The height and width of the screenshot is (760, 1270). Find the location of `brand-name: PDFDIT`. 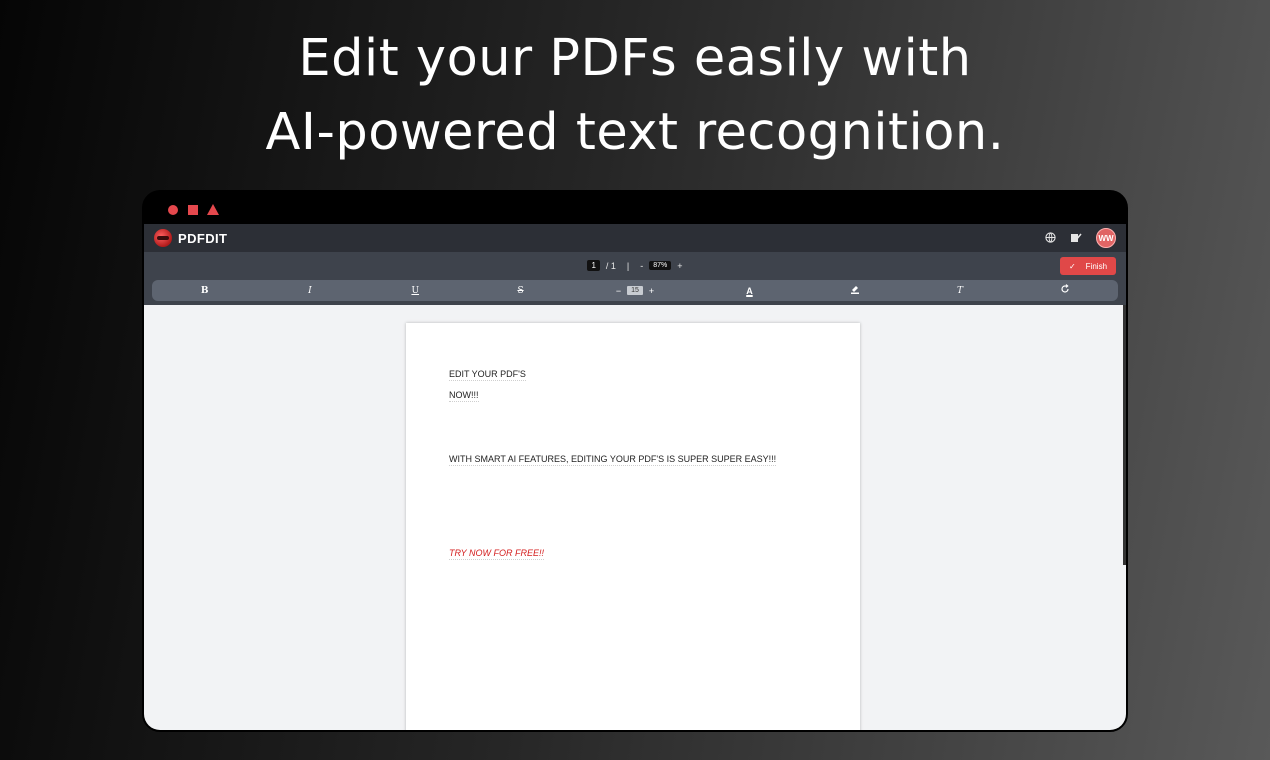

brand-name: PDFDIT is located at coordinates (203, 238).